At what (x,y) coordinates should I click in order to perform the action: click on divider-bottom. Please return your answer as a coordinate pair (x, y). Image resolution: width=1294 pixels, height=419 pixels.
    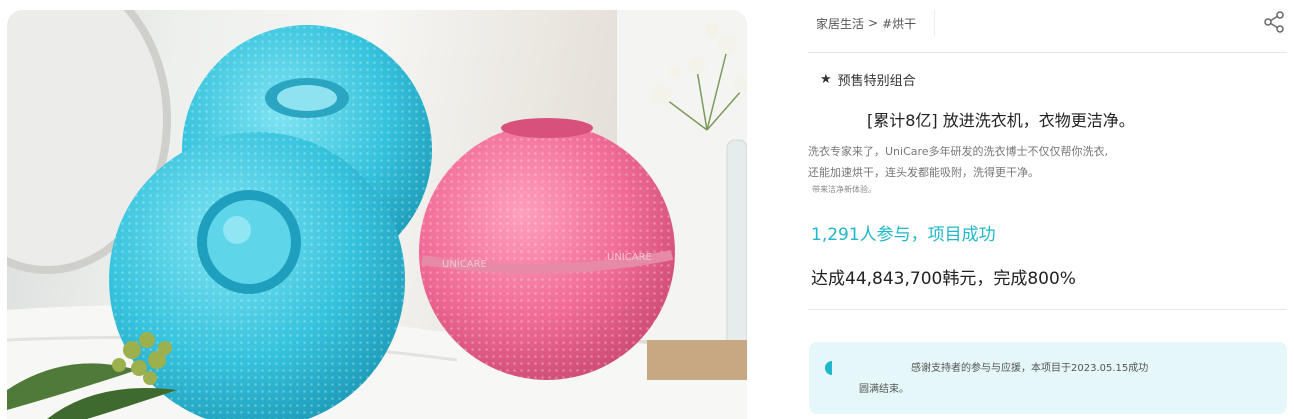
    Looking at the image, I should click on (1047, 309).